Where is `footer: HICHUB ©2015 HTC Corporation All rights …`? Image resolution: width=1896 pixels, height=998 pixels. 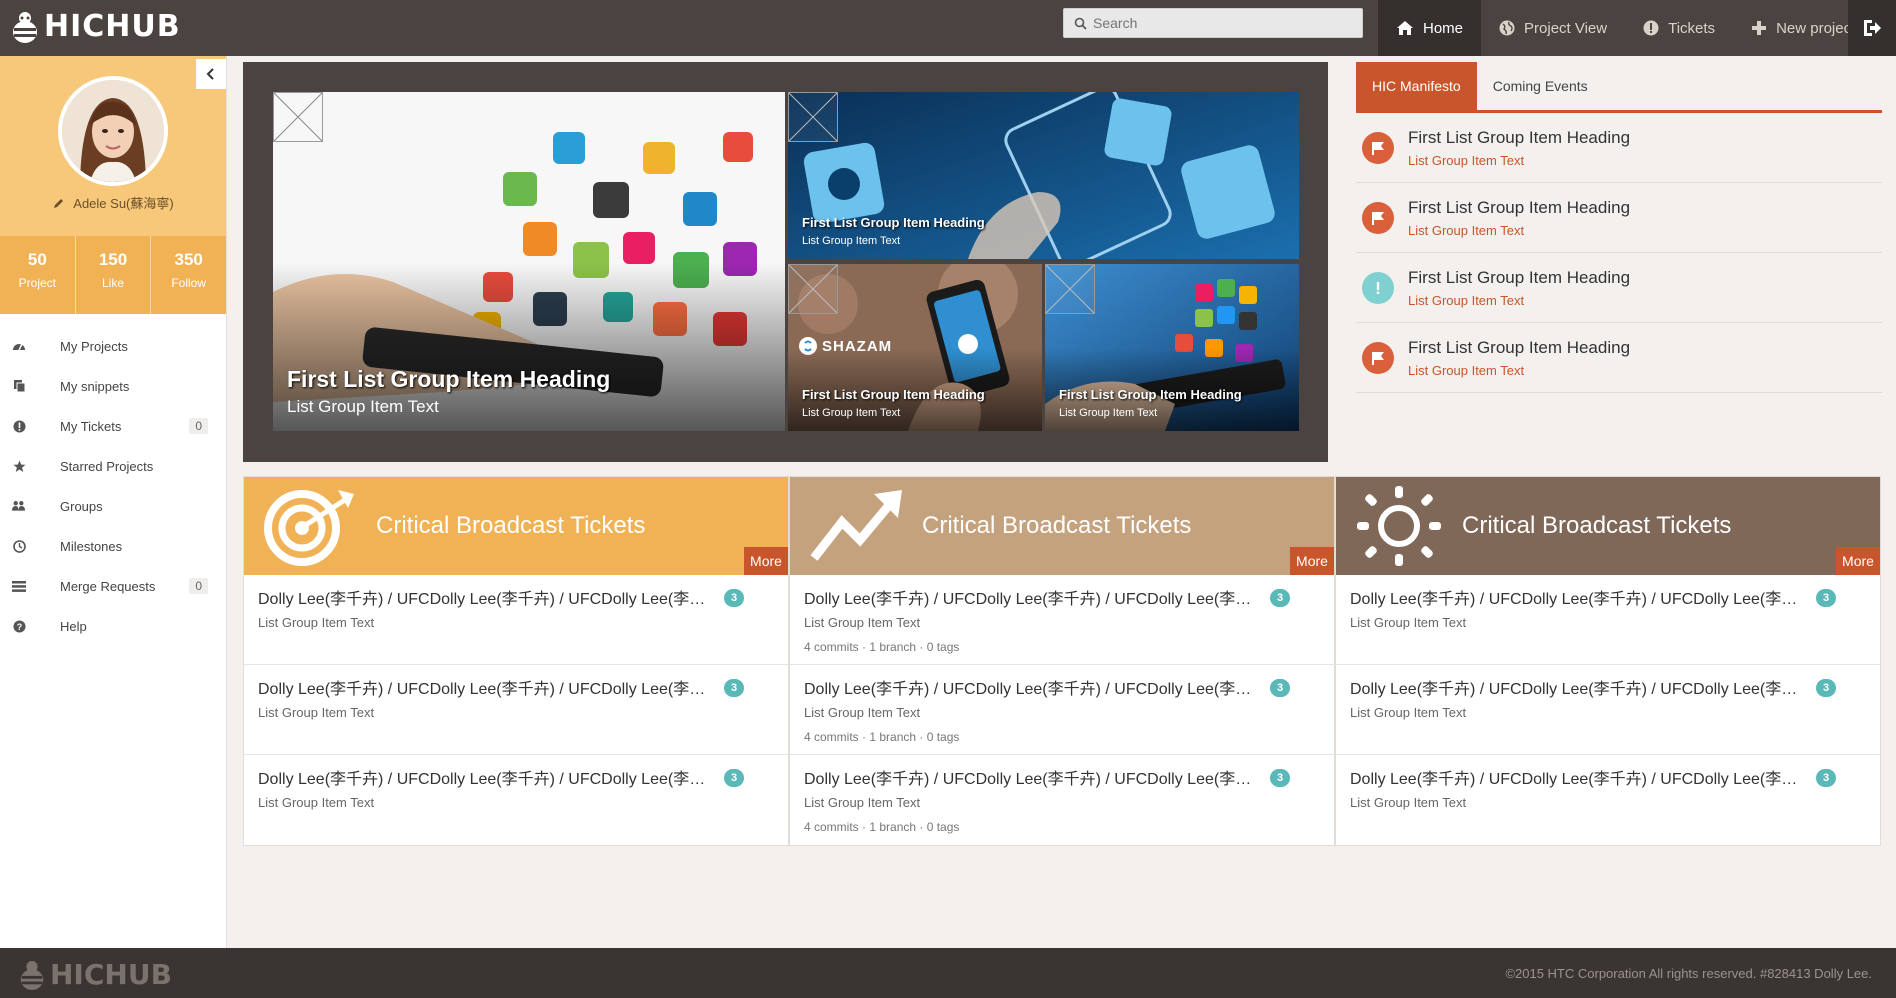
footer: HICHUB ©2015 HTC Corporation All rights … is located at coordinates (948, 973).